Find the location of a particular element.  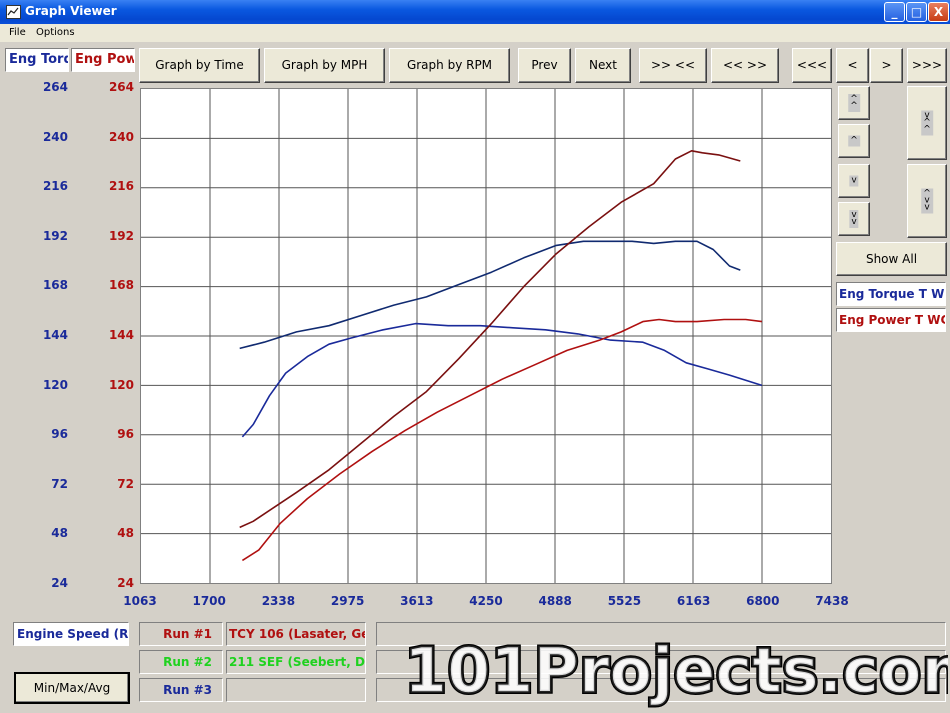

power-tick-label: 96 is located at coordinates (125, 434).